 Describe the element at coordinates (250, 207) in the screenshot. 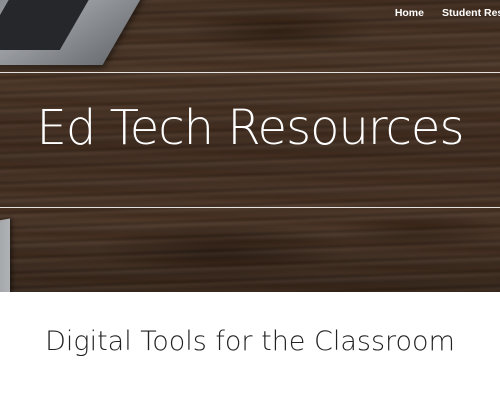

I see `hero-bottom-divider` at that location.